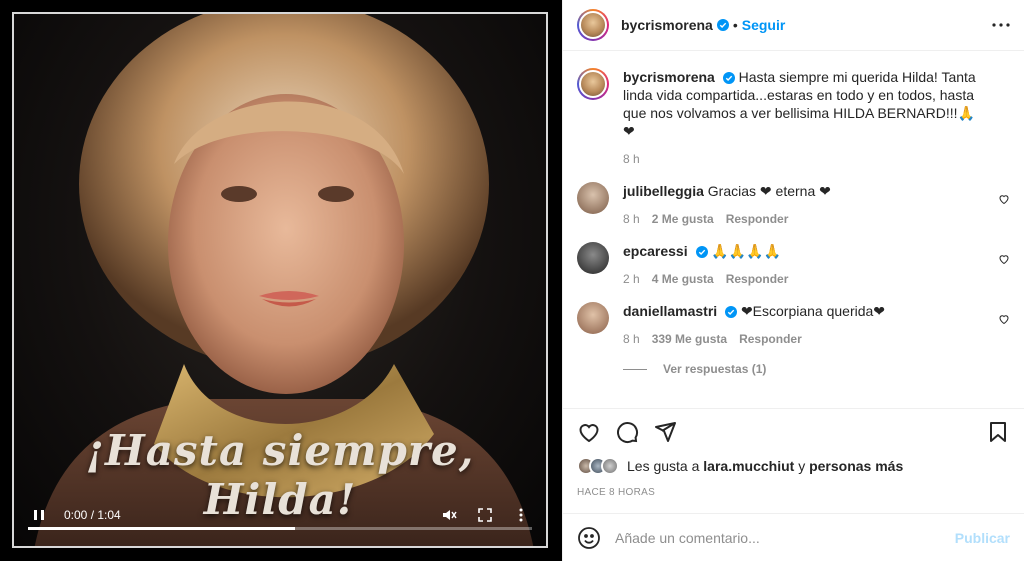 The image size is (1024, 561). Describe the element at coordinates (655, 251) in the screenshot. I see `comment-username: epcaressi` at that location.